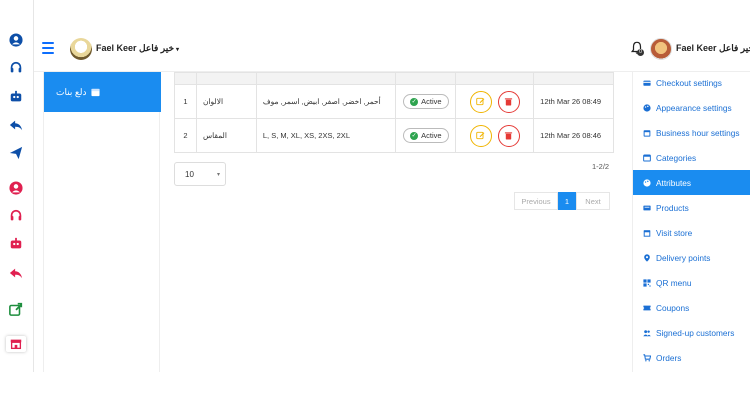 The width and height of the screenshot is (750, 400). What do you see at coordinates (661, 49) in the screenshot?
I see `user-avatar` at bounding box center [661, 49].